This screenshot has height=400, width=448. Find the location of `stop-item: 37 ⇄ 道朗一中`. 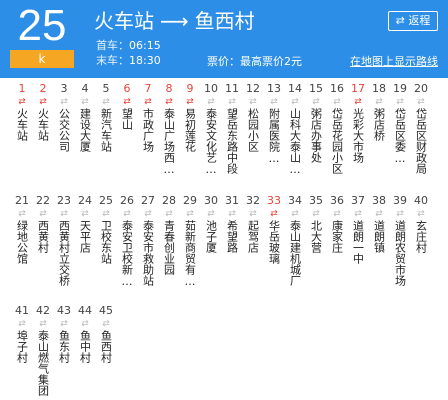

stop-item: 37 ⇄ 道朗一中 is located at coordinates (358, 229).